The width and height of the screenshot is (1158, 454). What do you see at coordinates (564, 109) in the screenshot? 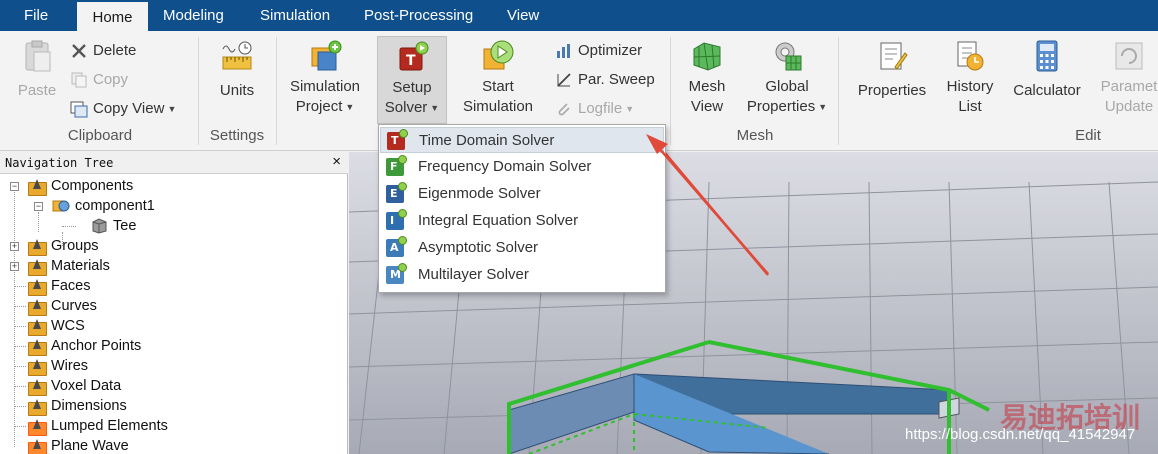
I see `logfile-paperclip-icon` at bounding box center [564, 109].